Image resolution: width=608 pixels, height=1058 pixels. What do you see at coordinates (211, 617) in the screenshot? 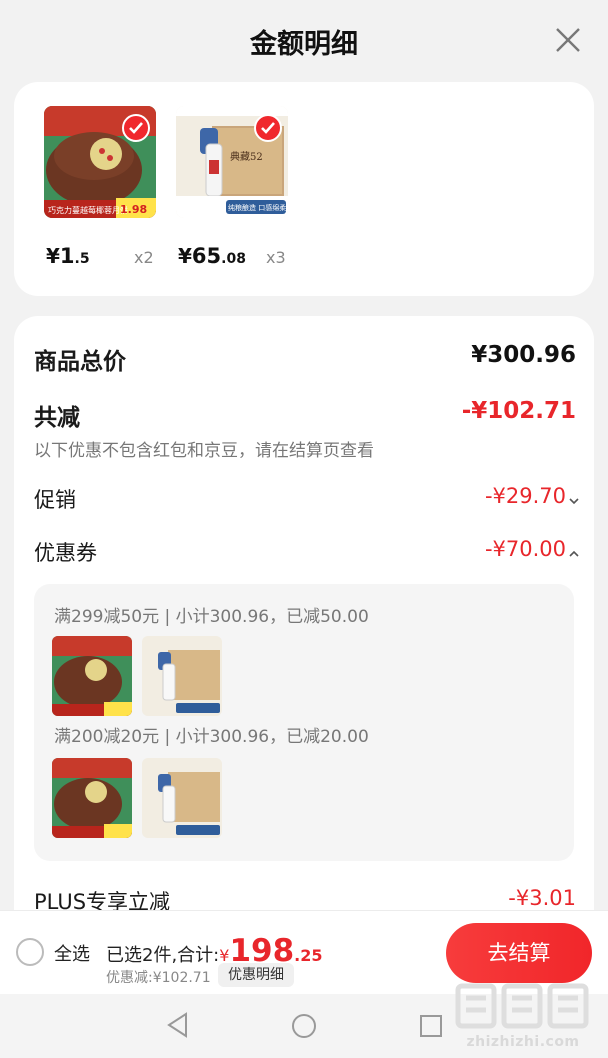
I see `coupon-rule: 满299减50元 | 小计300.96，已减50.00` at bounding box center [211, 617].